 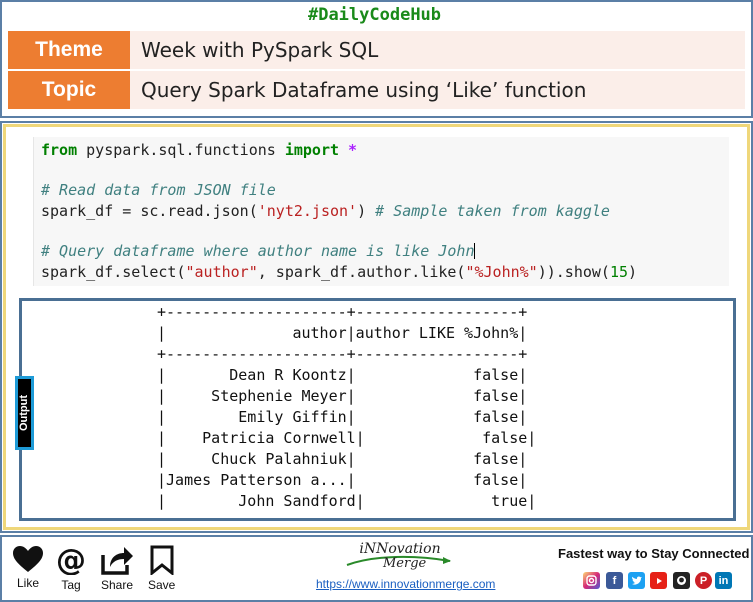 I want to click on import-star: *, so click(x=348, y=150).